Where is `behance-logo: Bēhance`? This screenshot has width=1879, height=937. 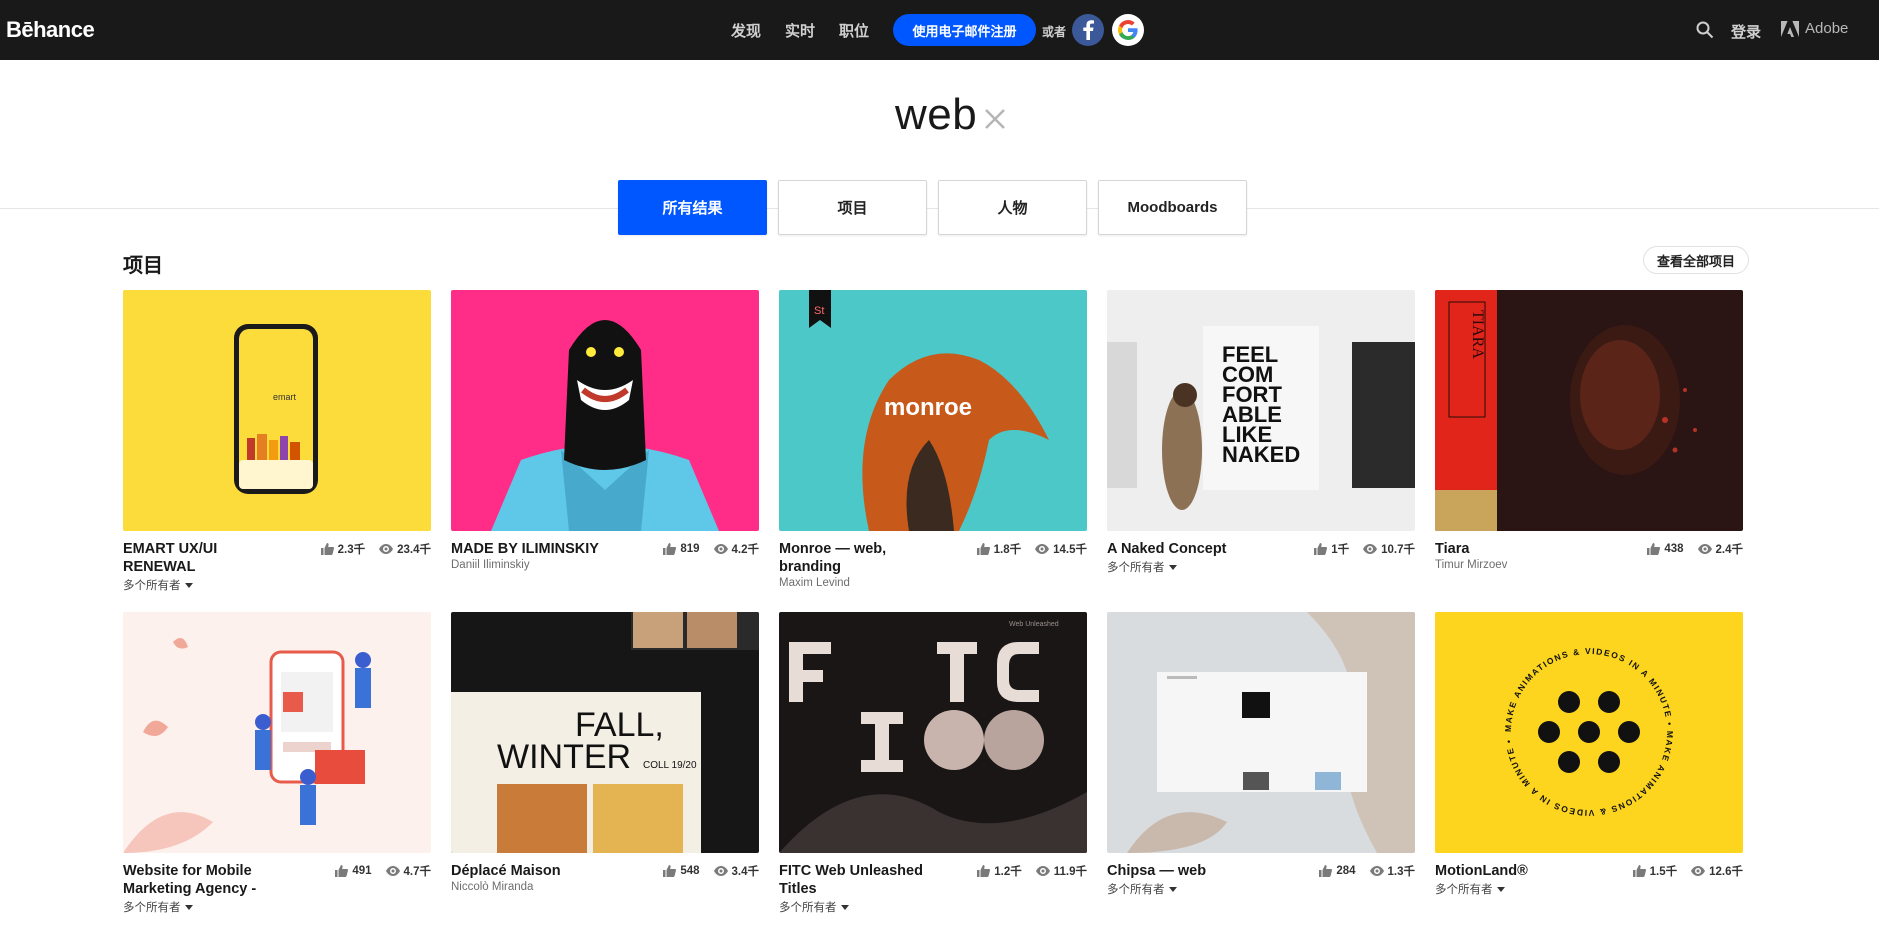
behance-logo: Bēhance is located at coordinates (50, 30).